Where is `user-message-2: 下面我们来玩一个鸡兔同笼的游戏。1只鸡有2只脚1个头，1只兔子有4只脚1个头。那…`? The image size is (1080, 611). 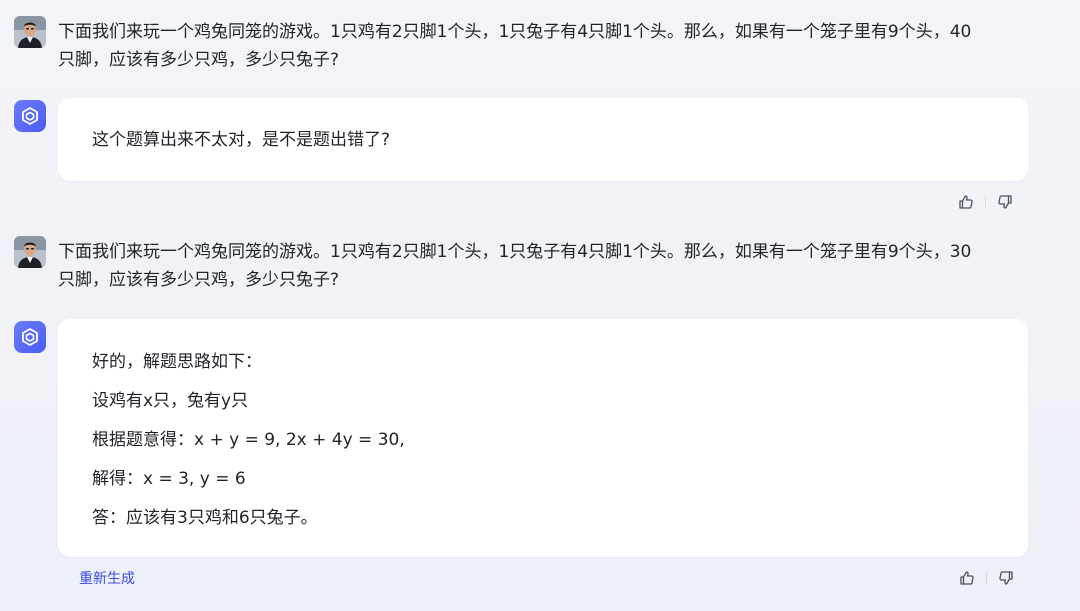 user-message-2: 下面我们来玩一个鸡兔同笼的游戏。1只鸡有2只脚1个头，1只兔子有4只脚1个头。那… is located at coordinates (549, 266).